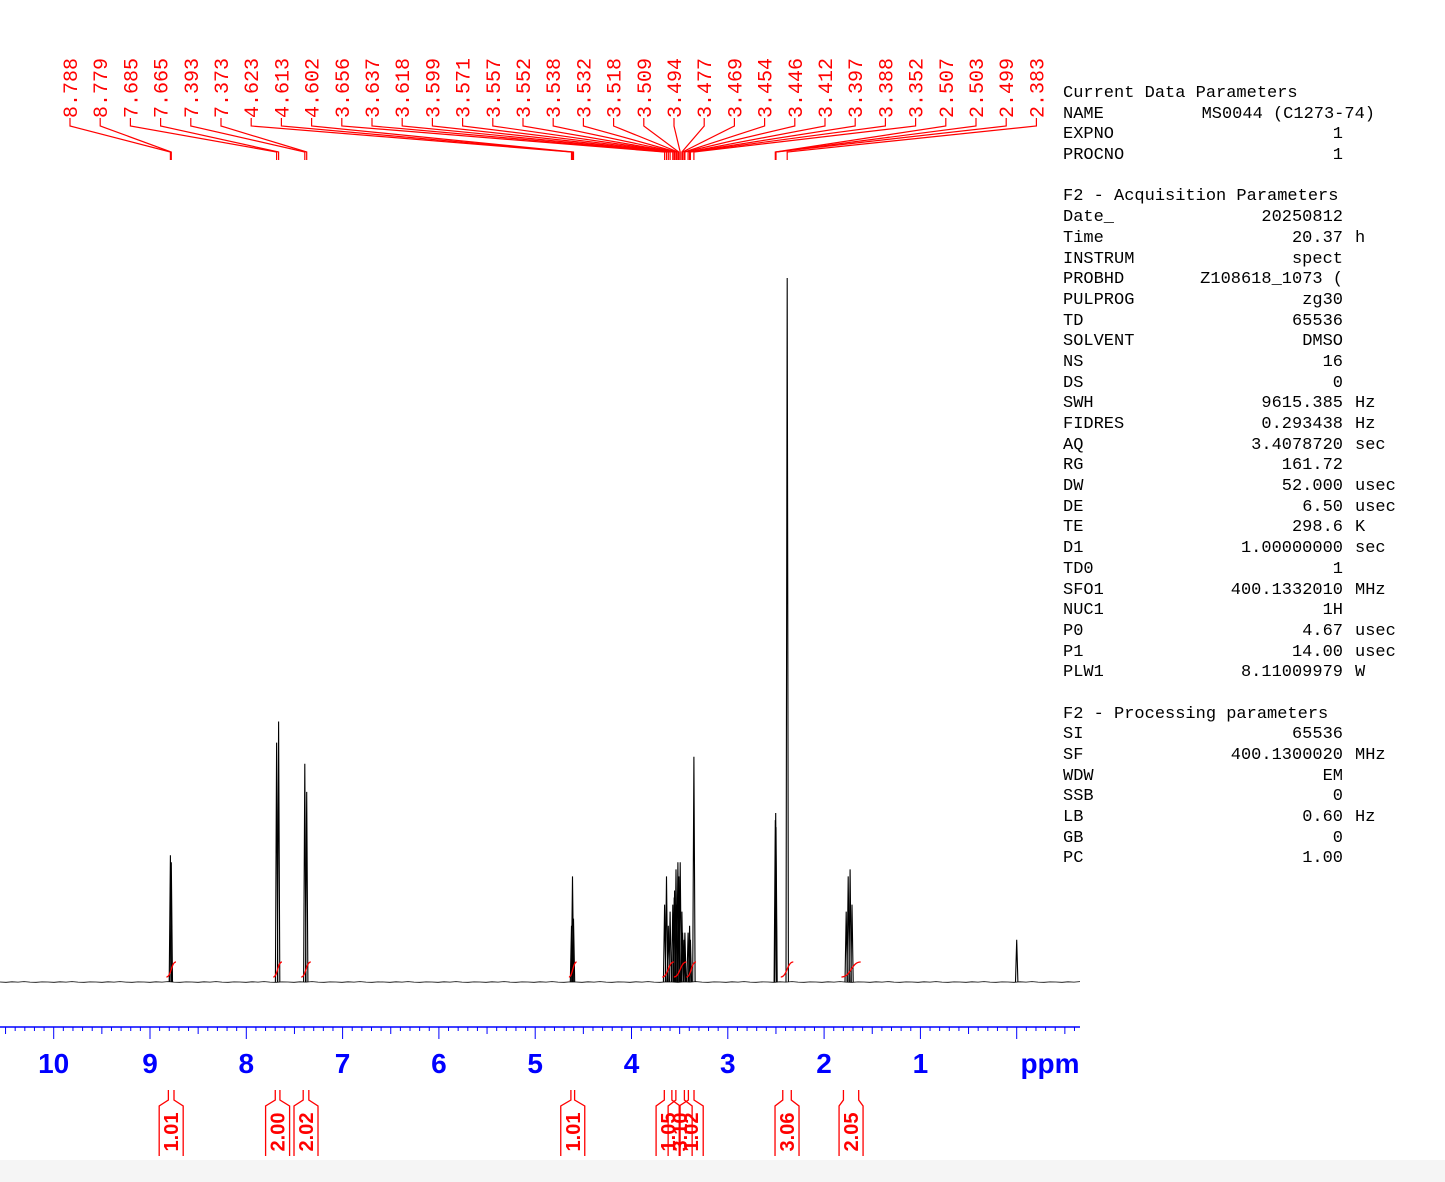 This screenshot has width=1445, height=1182. What do you see at coordinates (555, 88) in the screenshot?
I see `peak-label: 3.538` at bounding box center [555, 88].